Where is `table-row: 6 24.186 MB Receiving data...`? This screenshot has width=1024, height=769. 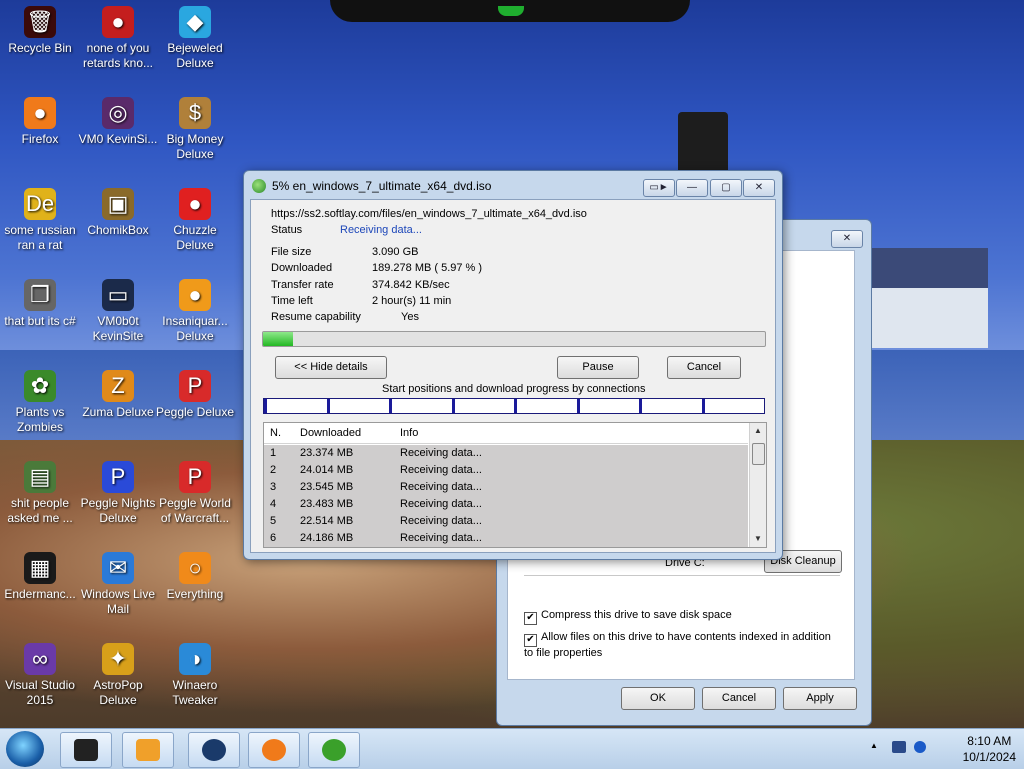
table-row: 6 24.186 MB Receiving data... is located at coordinates (506, 538).